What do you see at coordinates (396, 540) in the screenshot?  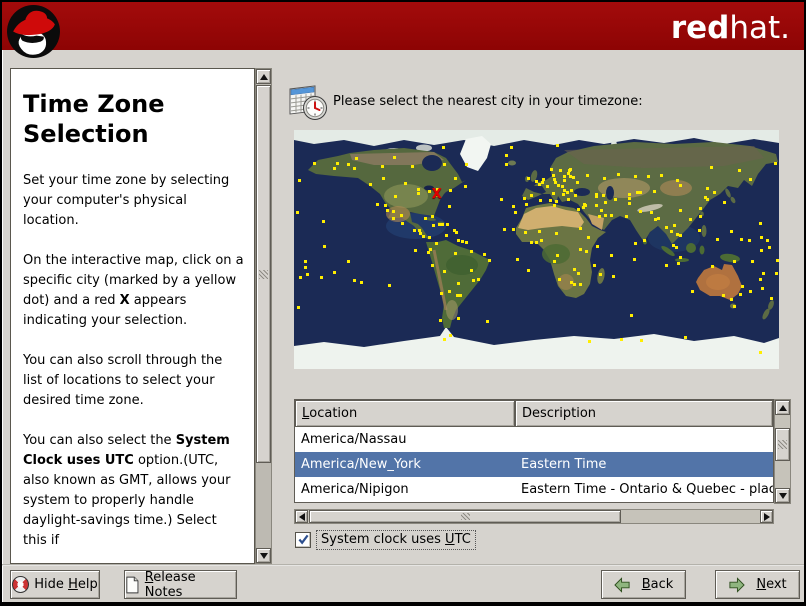 I see `utc-checkbox-label: System clock uses UTC` at bounding box center [396, 540].